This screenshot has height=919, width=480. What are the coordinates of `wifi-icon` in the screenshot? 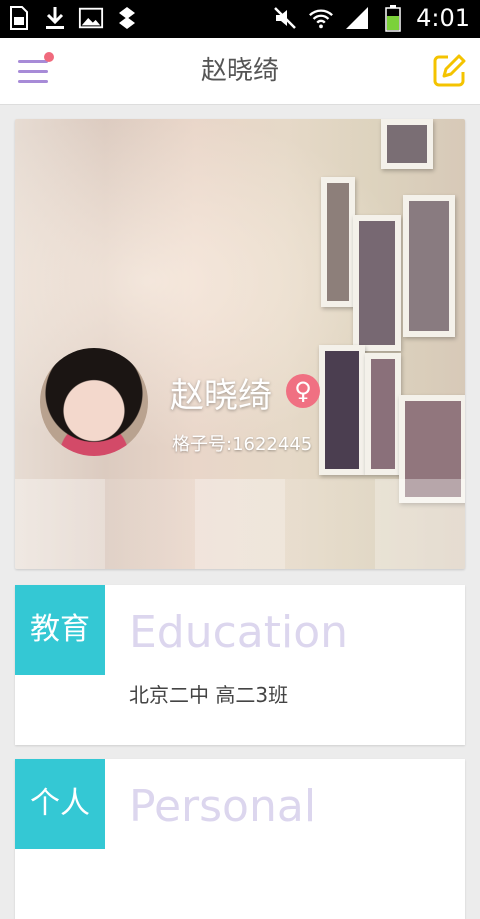 It's located at (321, 18).